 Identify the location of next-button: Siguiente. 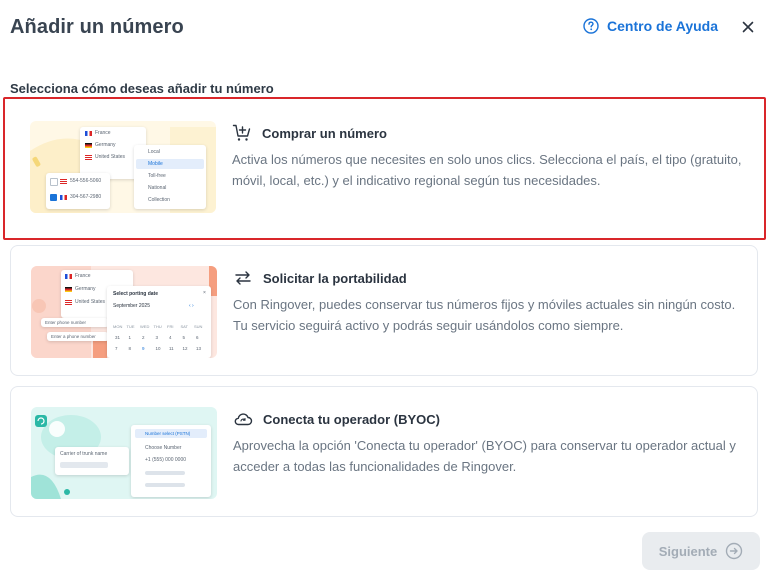
(701, 551).